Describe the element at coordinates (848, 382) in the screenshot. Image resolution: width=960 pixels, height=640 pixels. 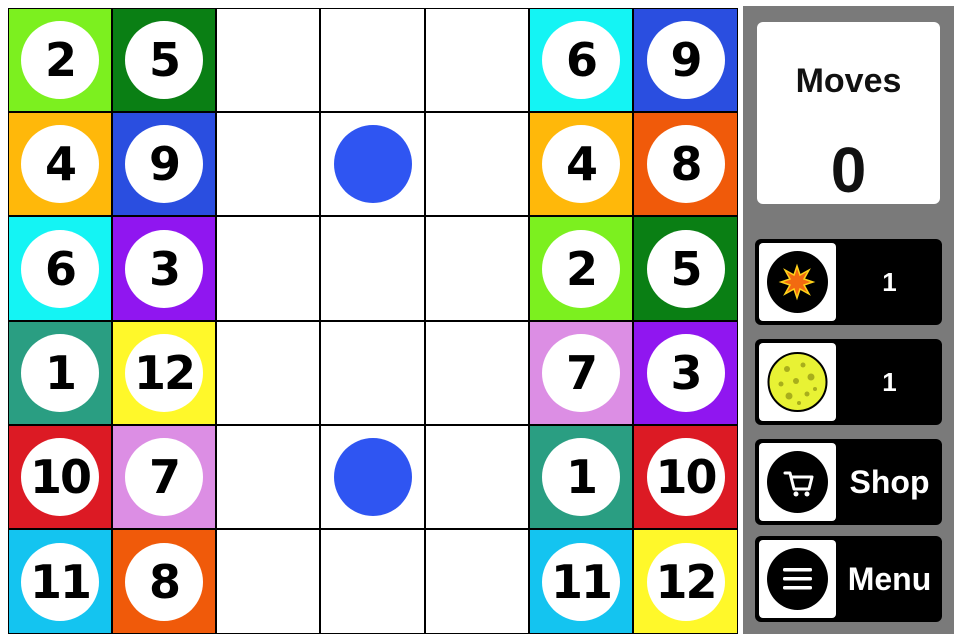
I see `moon-powerup-button: 1` at that location.